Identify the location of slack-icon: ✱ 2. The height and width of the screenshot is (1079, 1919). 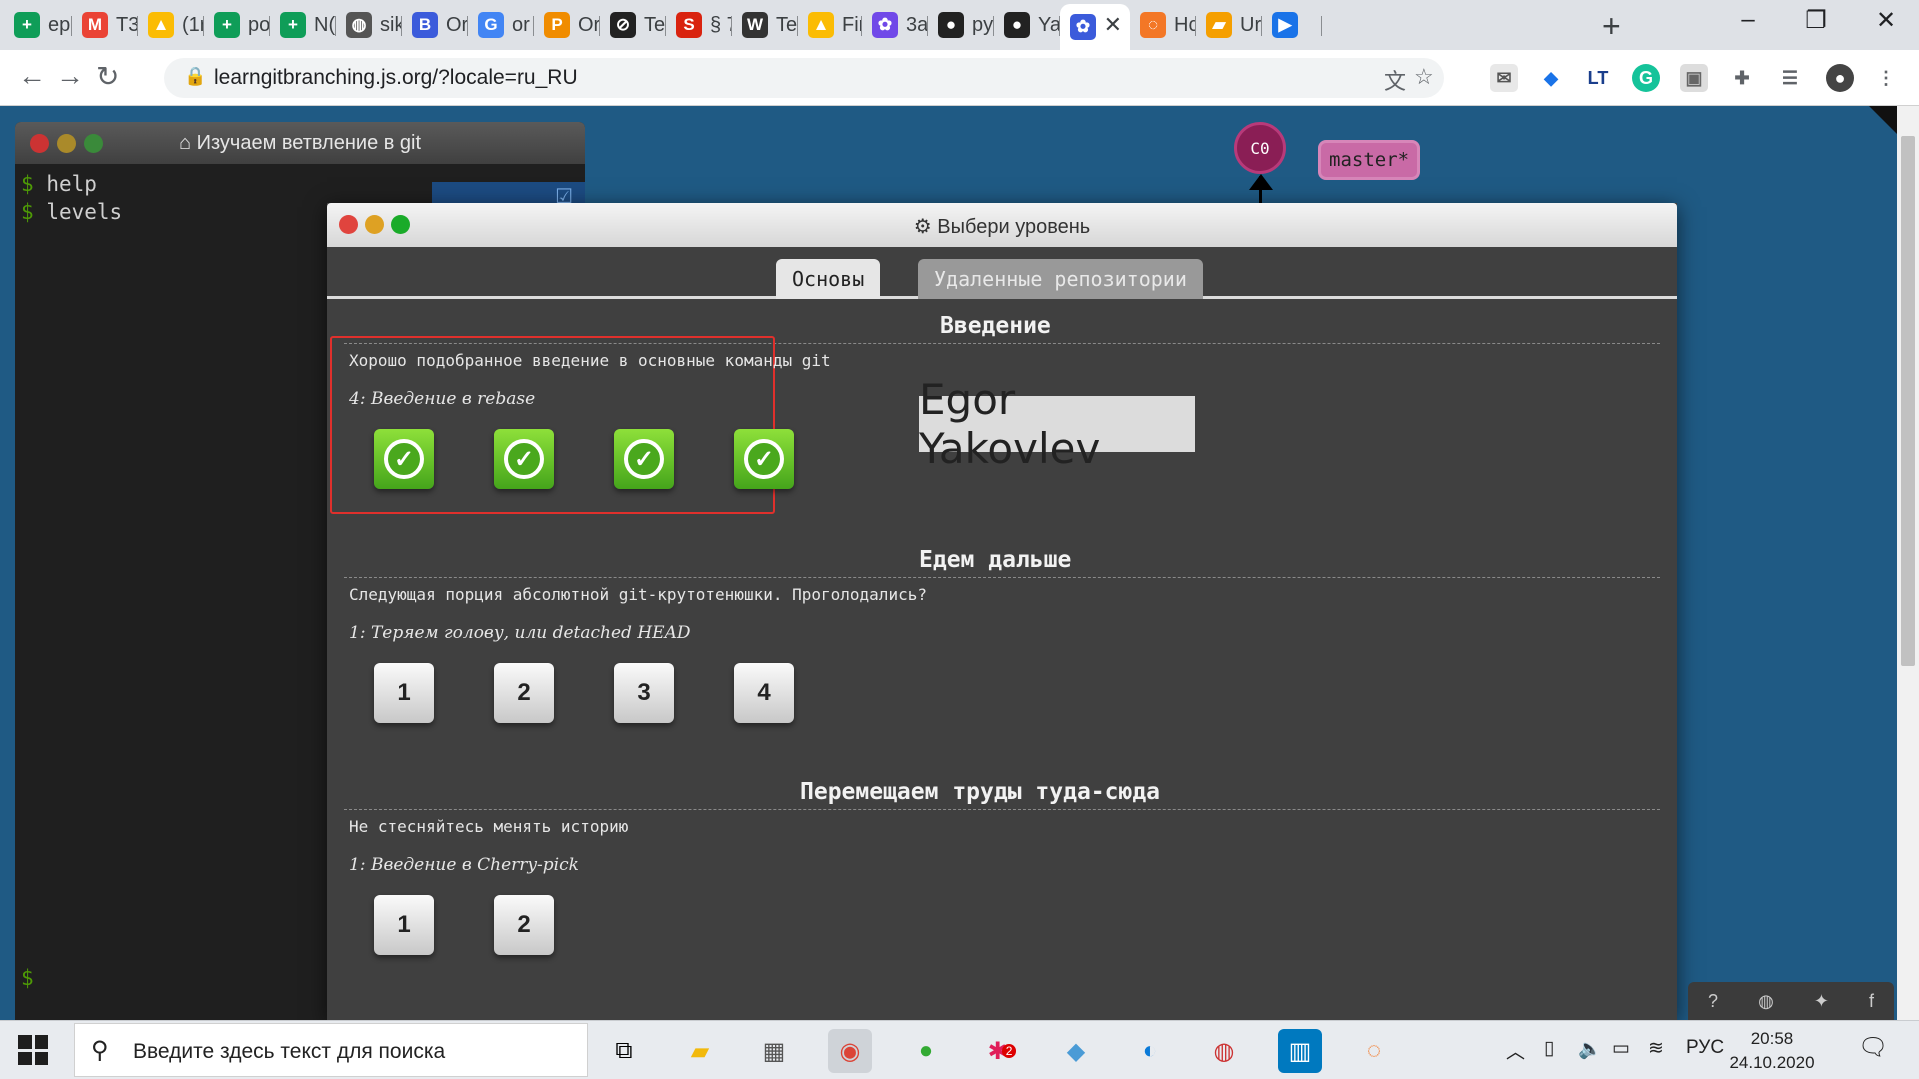
(1002, 1051).